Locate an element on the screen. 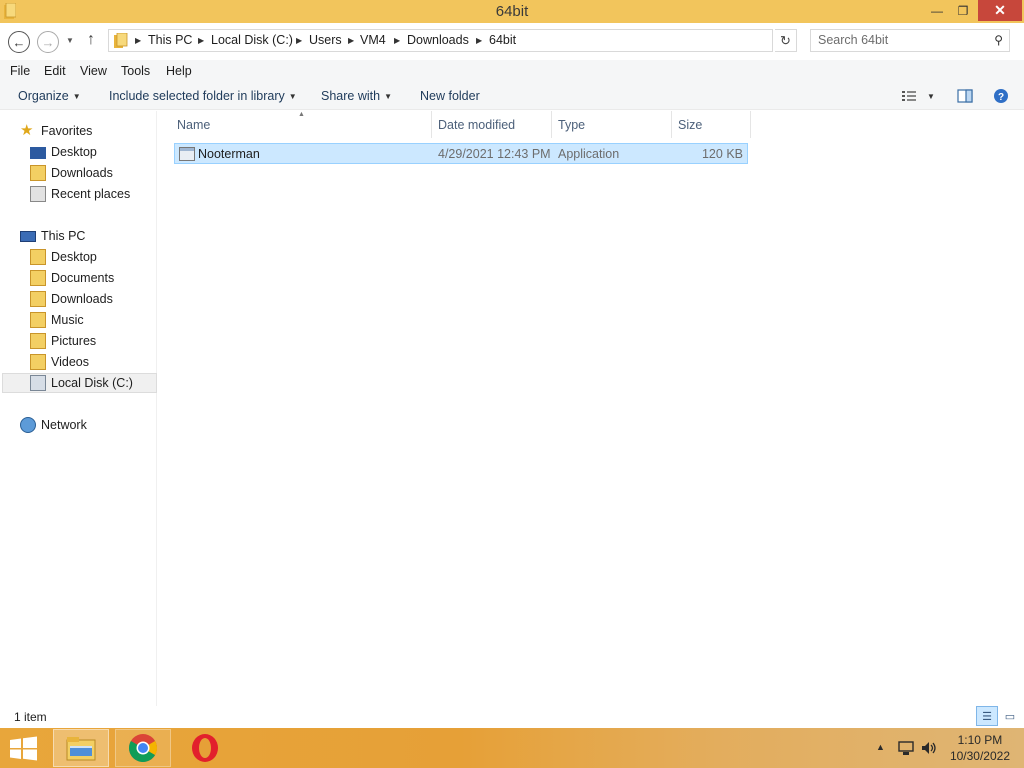 This screenshot has width=1024, height=768. menu-edit: Edit is located at coordinates (55, 71).